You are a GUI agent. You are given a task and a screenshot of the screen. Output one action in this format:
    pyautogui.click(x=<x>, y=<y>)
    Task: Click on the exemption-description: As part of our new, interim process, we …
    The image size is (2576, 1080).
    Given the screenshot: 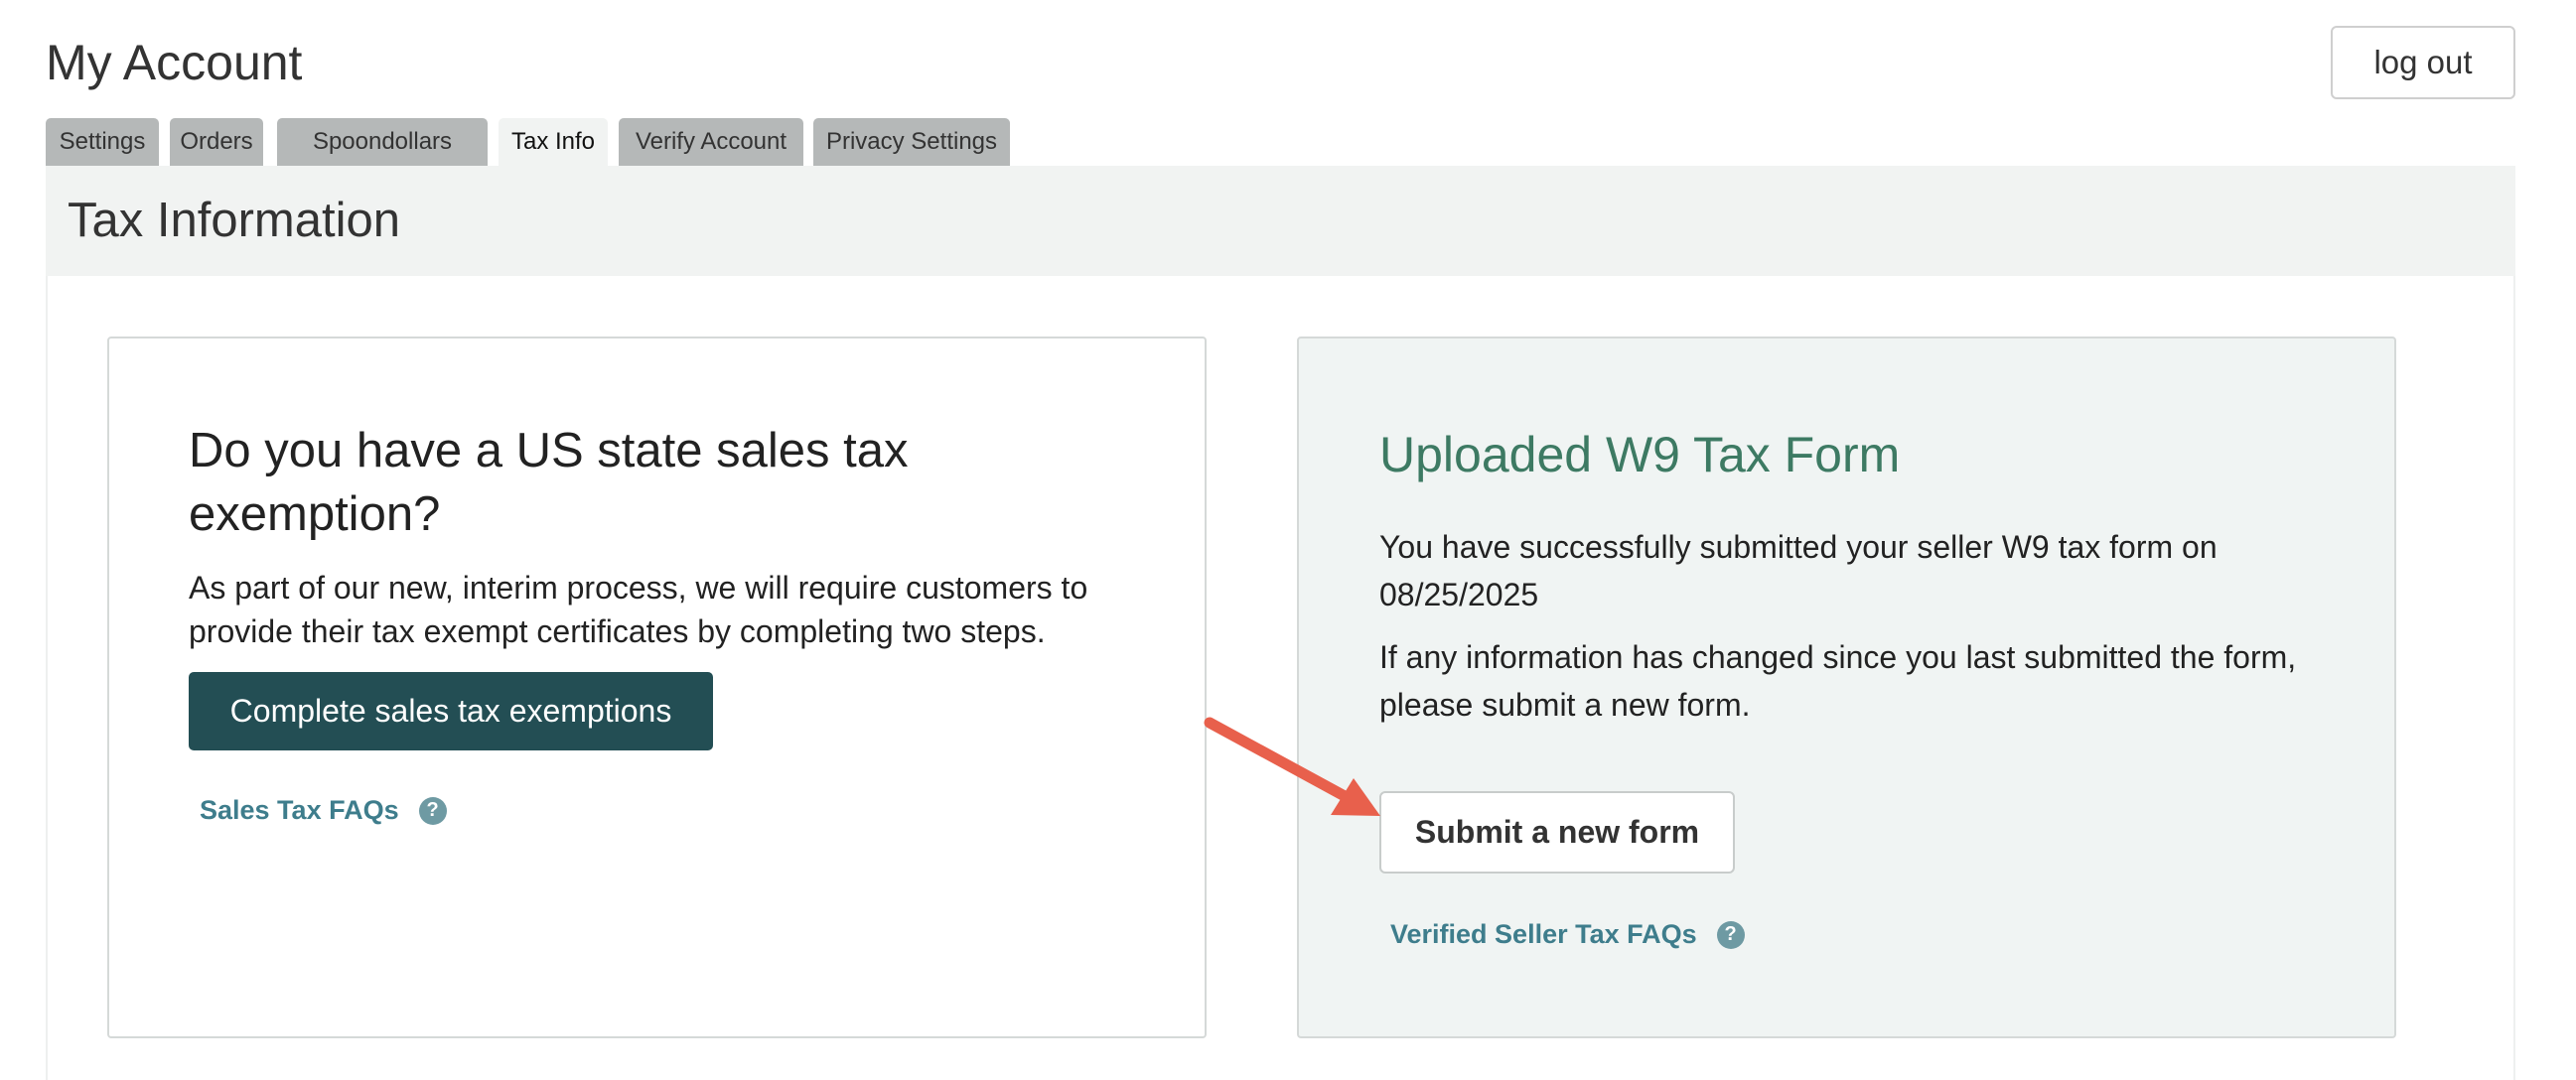 What is the action you would take?
    pyautogui.click(x=638, y=609)
    